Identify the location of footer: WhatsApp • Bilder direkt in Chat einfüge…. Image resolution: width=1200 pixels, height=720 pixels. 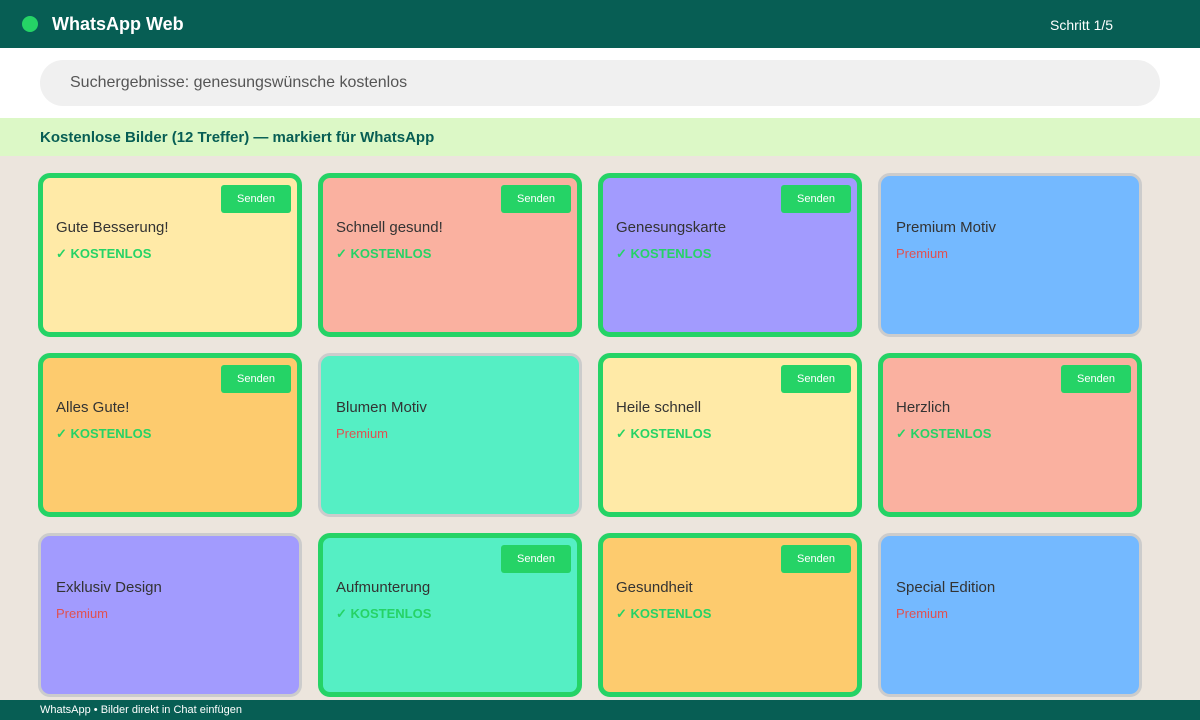
(600, 710).